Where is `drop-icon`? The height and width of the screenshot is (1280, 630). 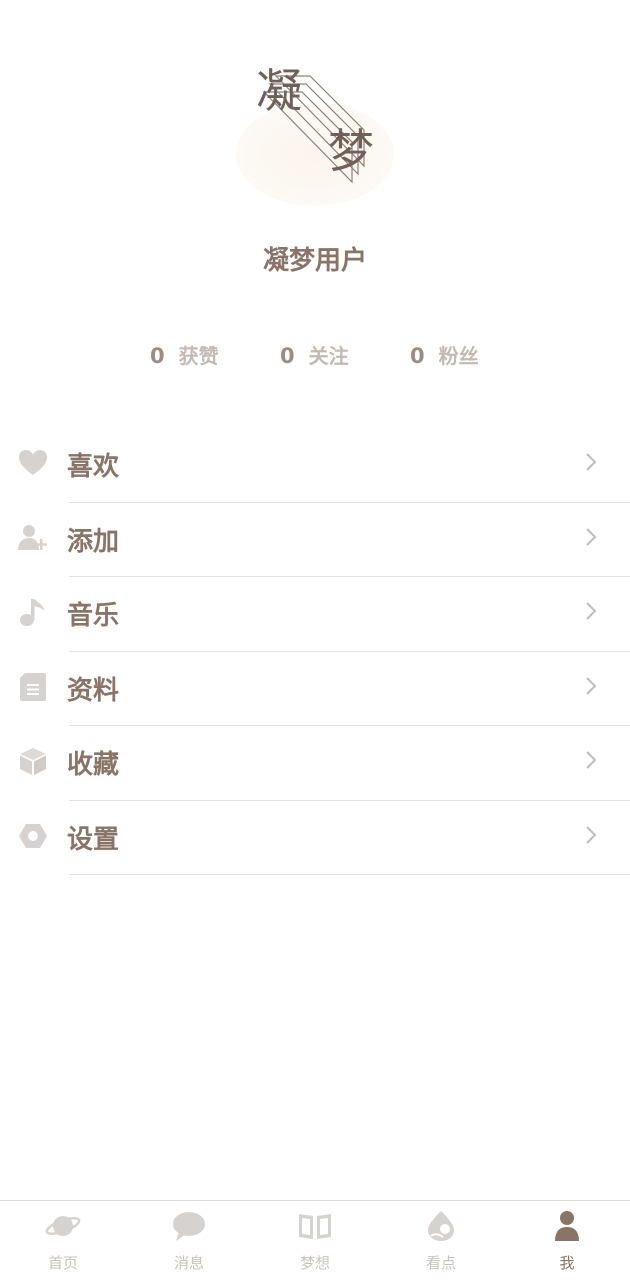
drop-icon is located at coordinates (441, 1226).